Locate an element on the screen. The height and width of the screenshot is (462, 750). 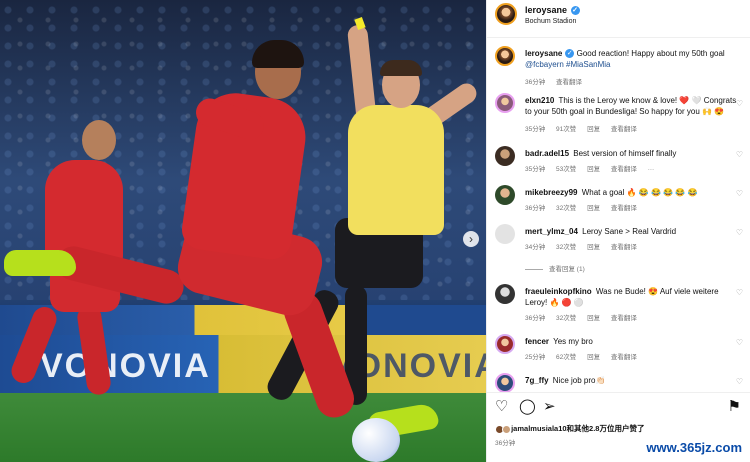
view-replies-link: 查看回复 (1) is located at coordinates (555, 268).